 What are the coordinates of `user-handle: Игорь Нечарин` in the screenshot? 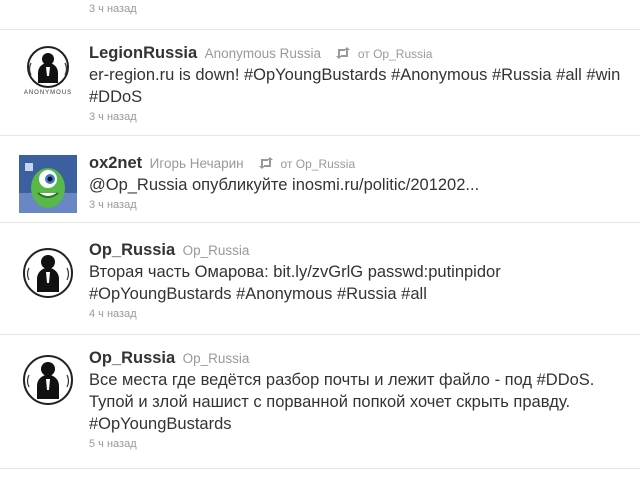 It's located at (197, 163).